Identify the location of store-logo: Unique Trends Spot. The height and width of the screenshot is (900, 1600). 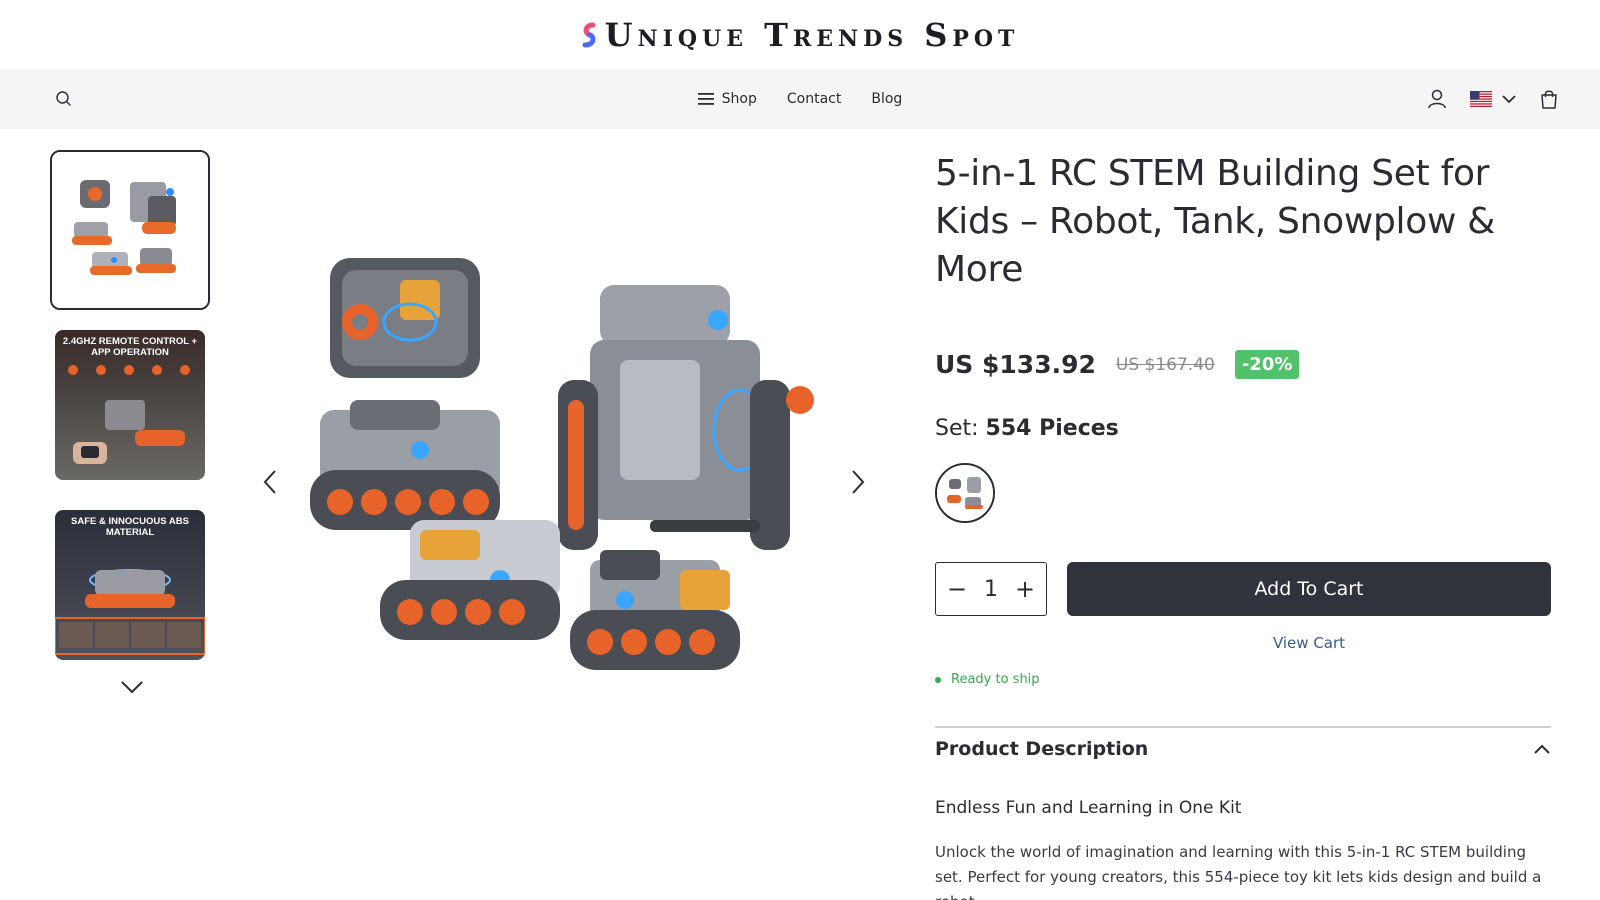
(800, 35).